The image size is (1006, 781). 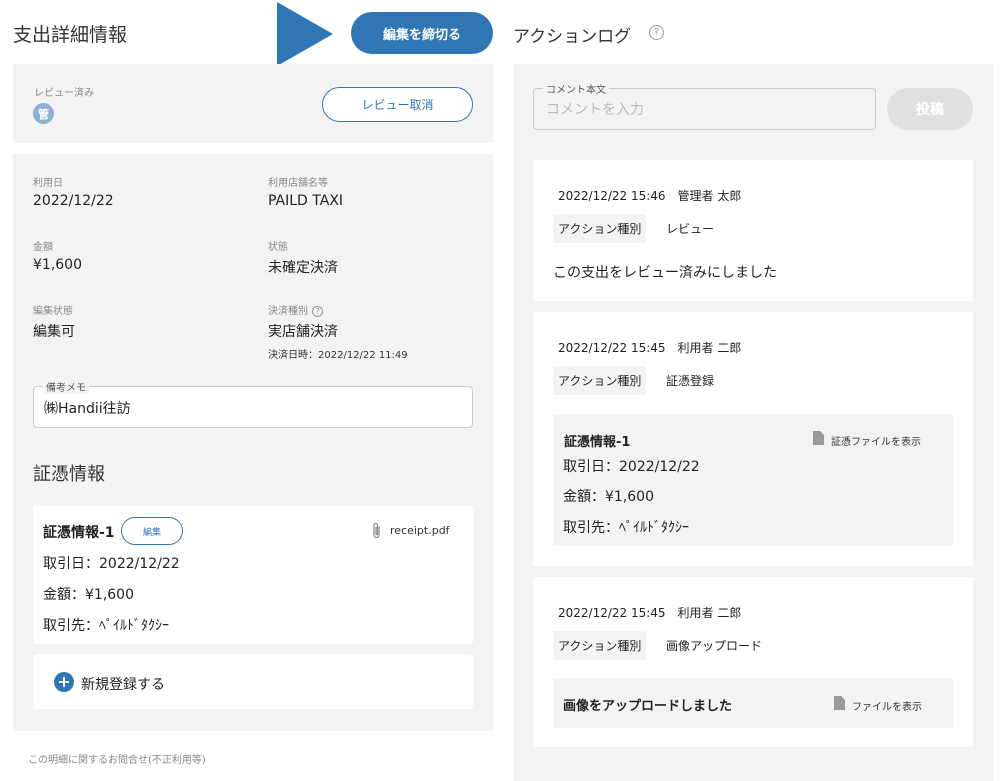 I want to click on memo-legend: 備考メモ, so click(x=66, y=386).